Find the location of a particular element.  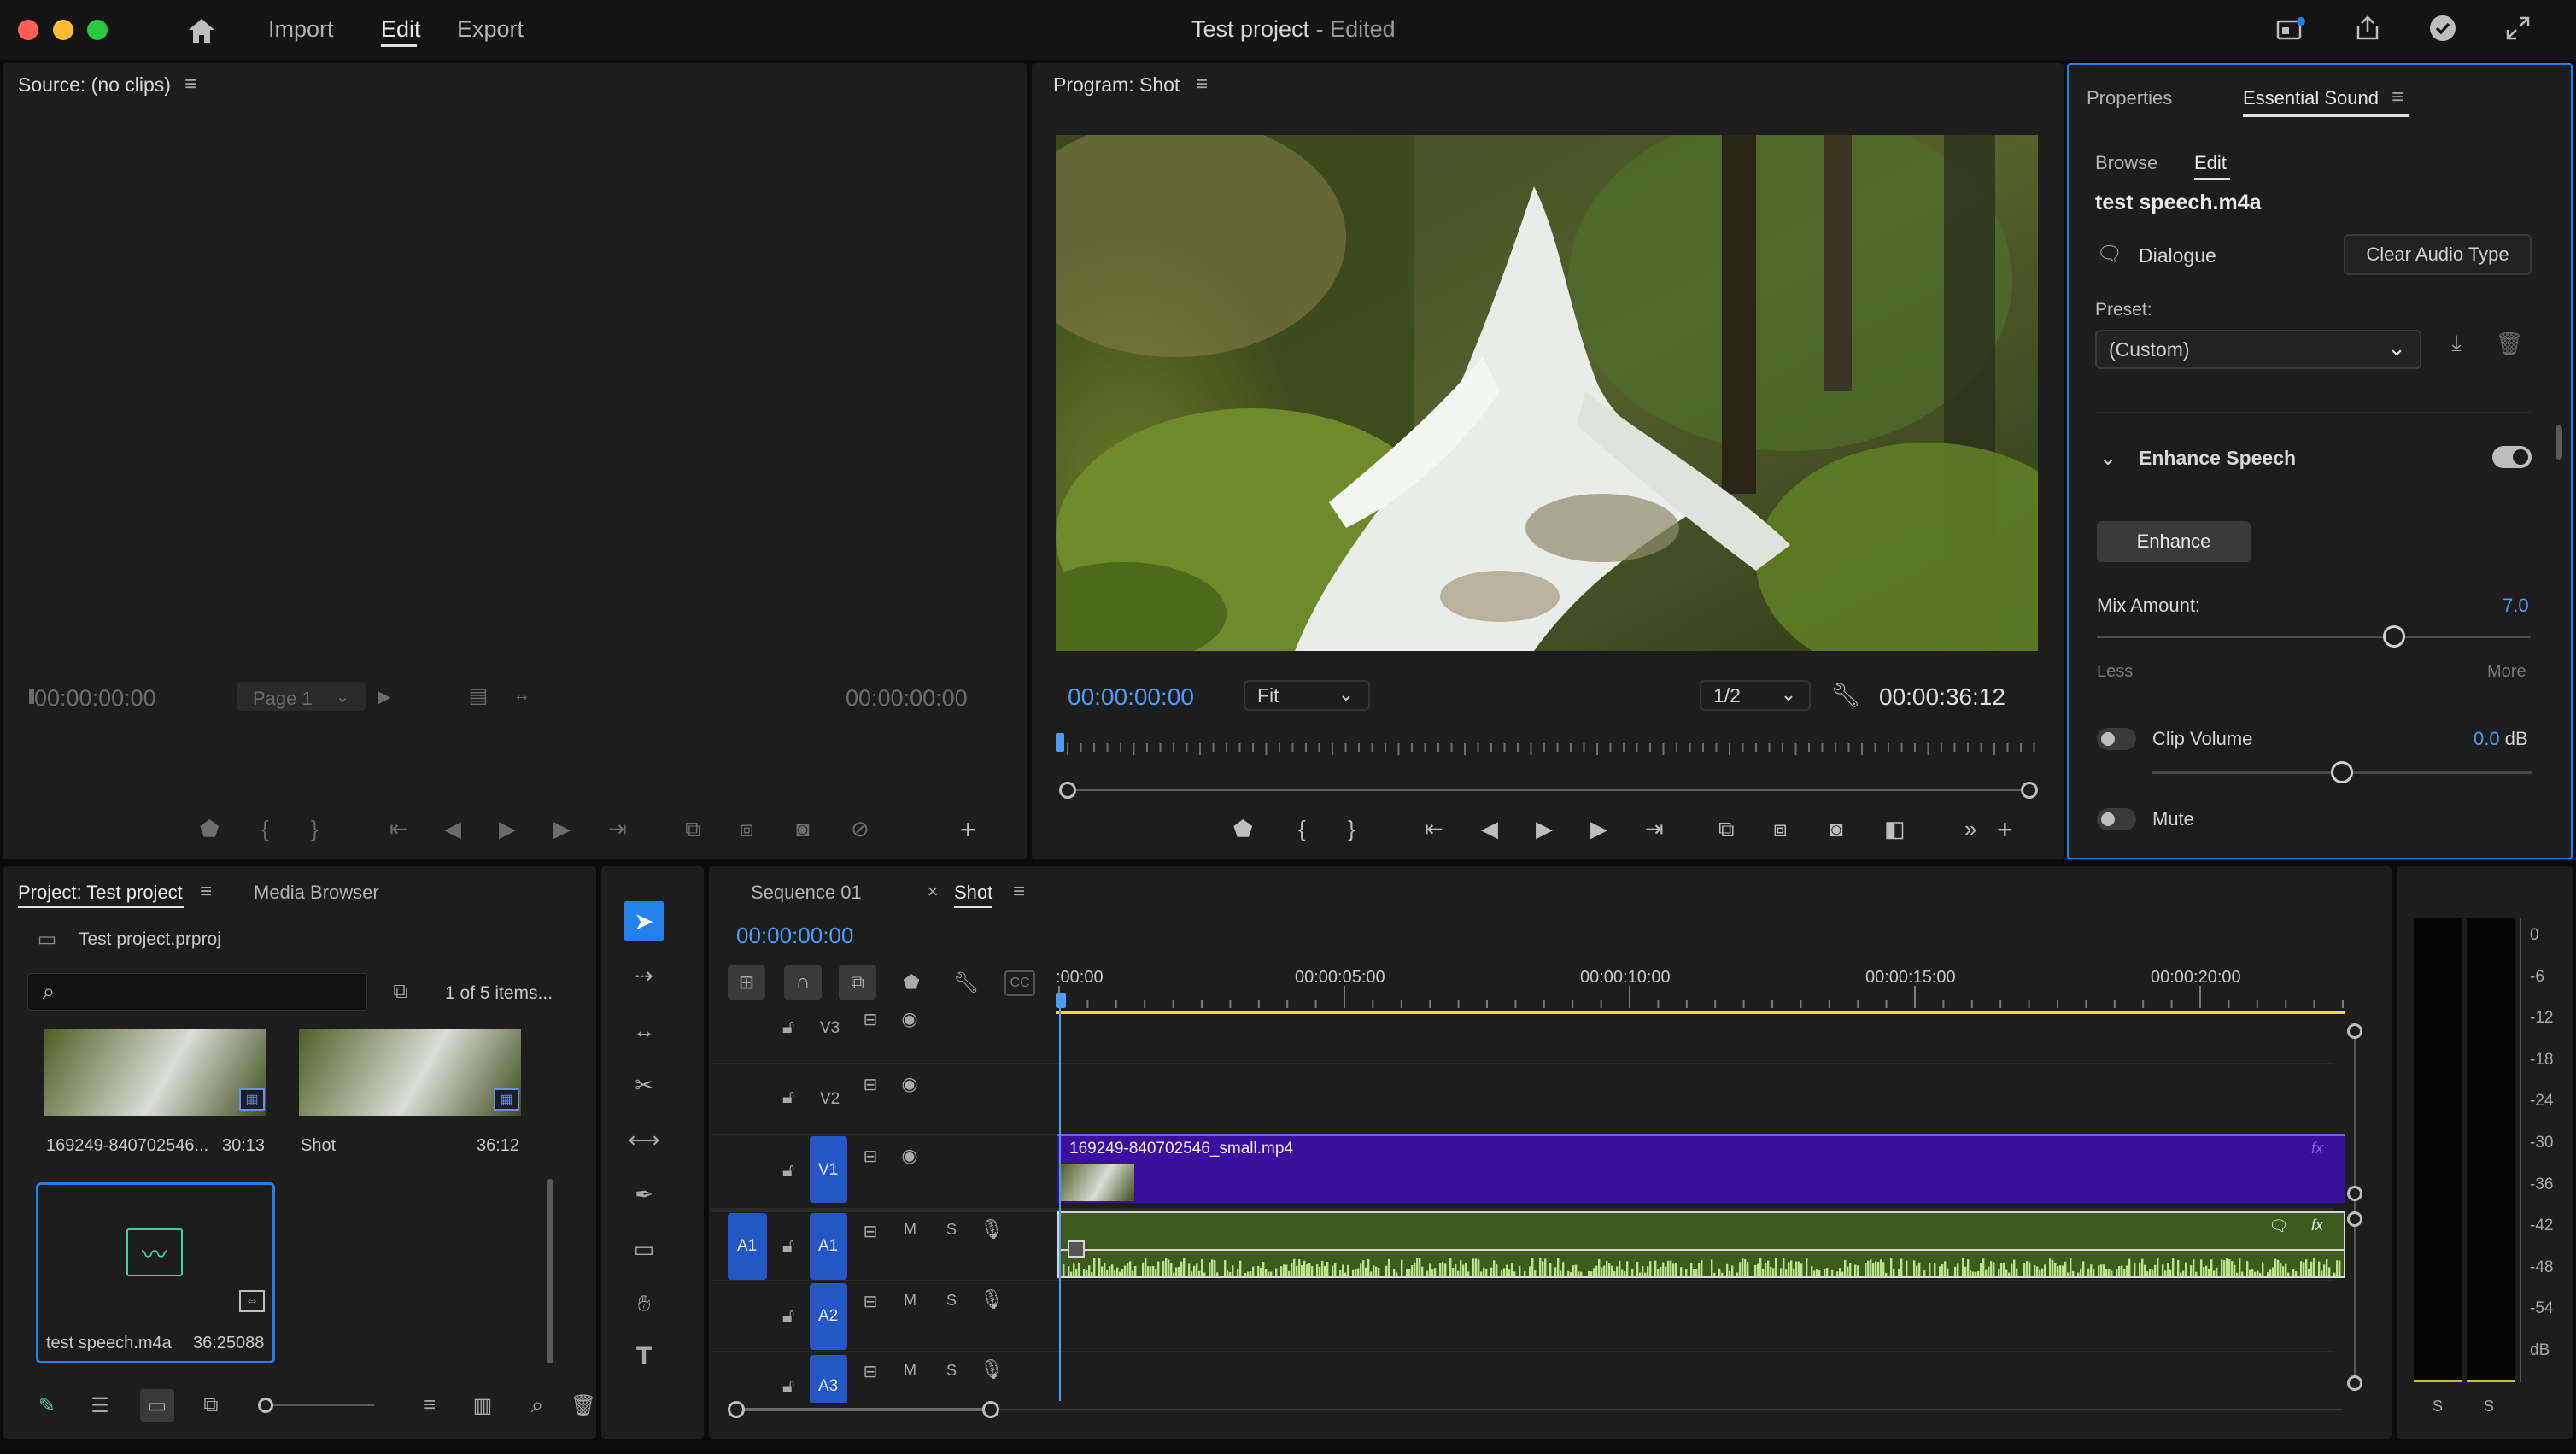

mix-amount-slider-thumb is located at coordinates (2394, 636).